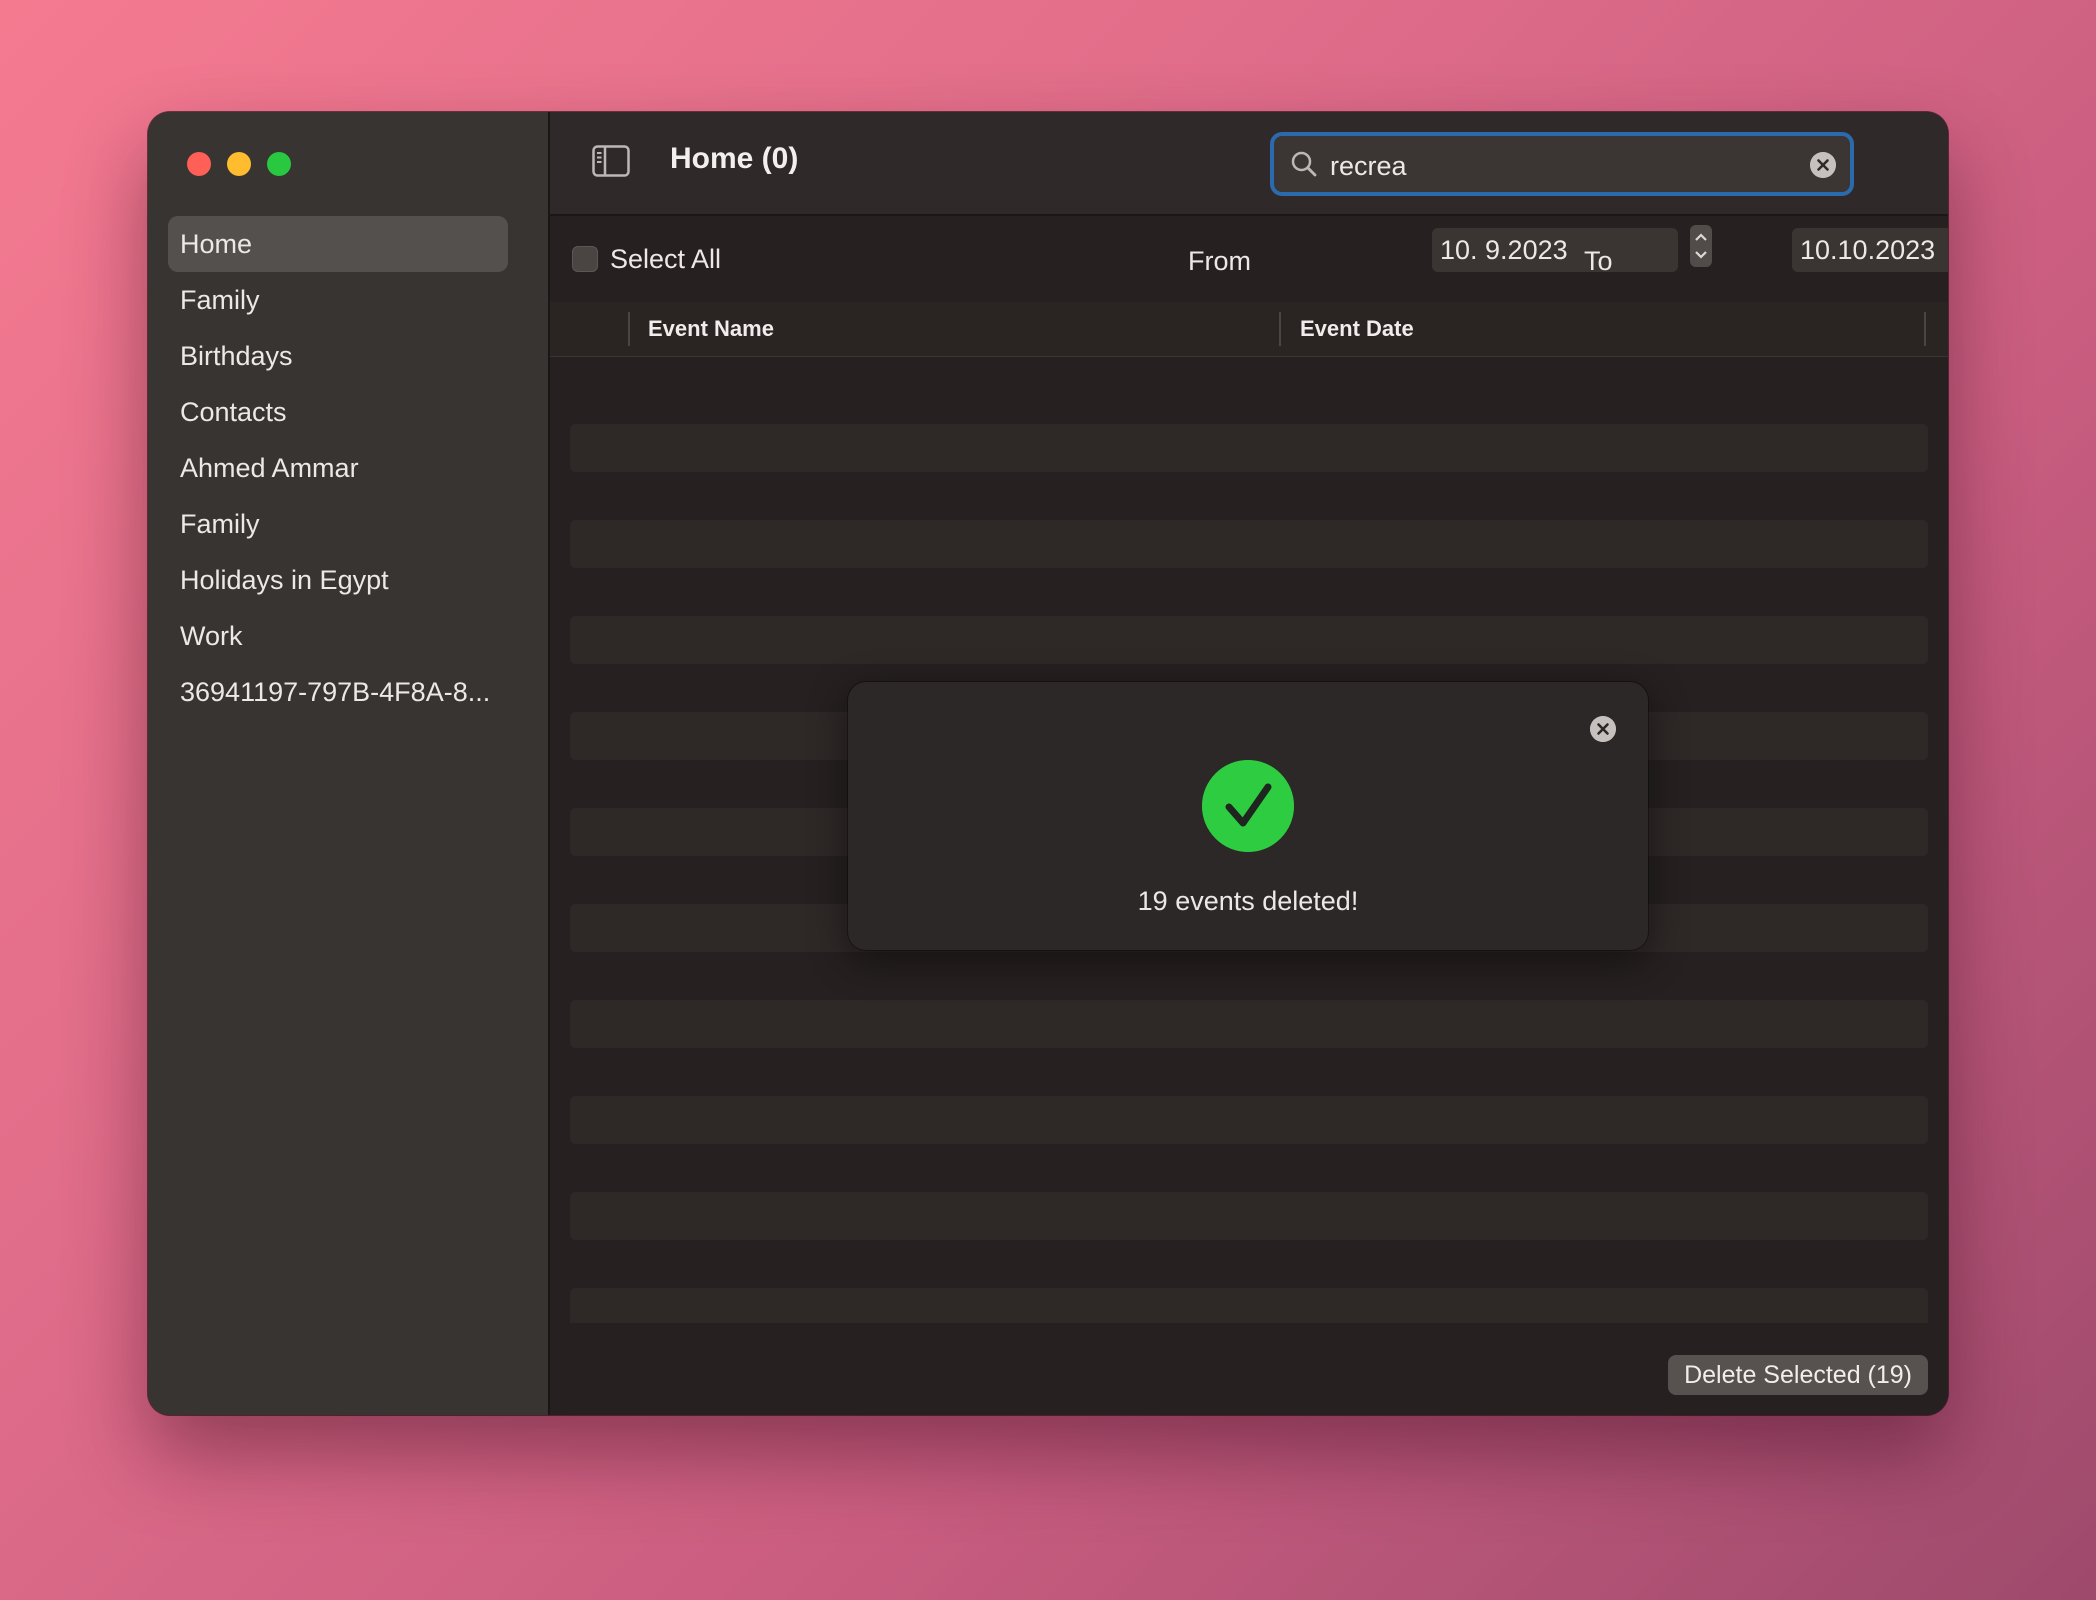 This screenshot has height=1600, width=2096. Describe the element at coordinates (1304, 164) in the screenshot. I see `search-icon` at that location.